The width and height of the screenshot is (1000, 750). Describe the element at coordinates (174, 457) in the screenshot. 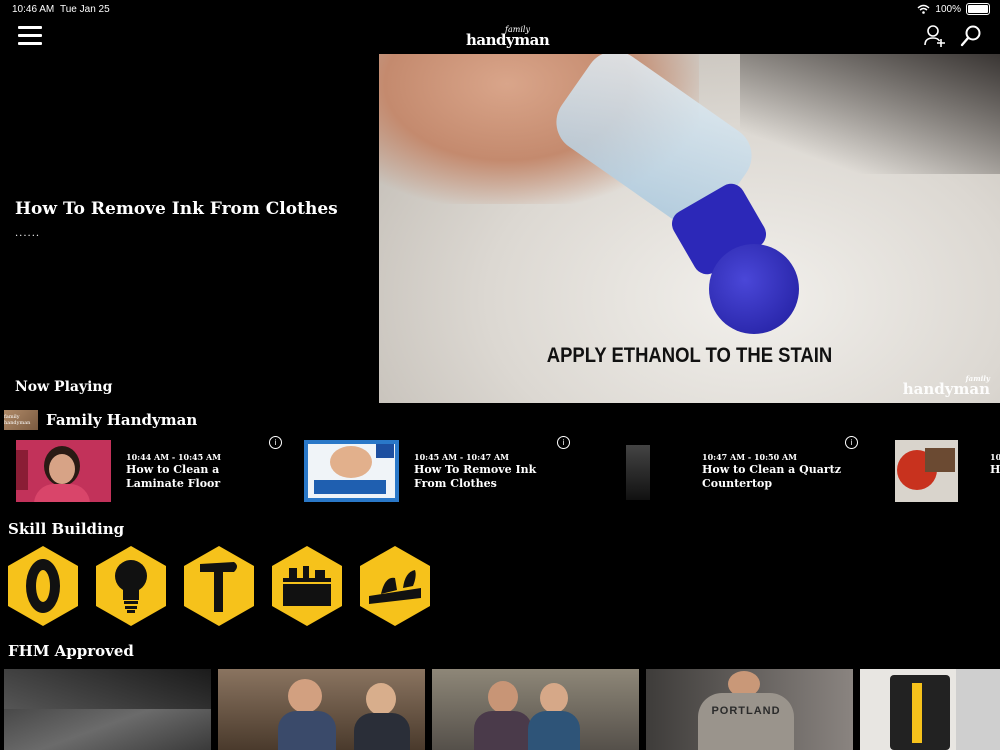

I see `schedule-time: 10:44 AM - 10:45 AM` at that location.